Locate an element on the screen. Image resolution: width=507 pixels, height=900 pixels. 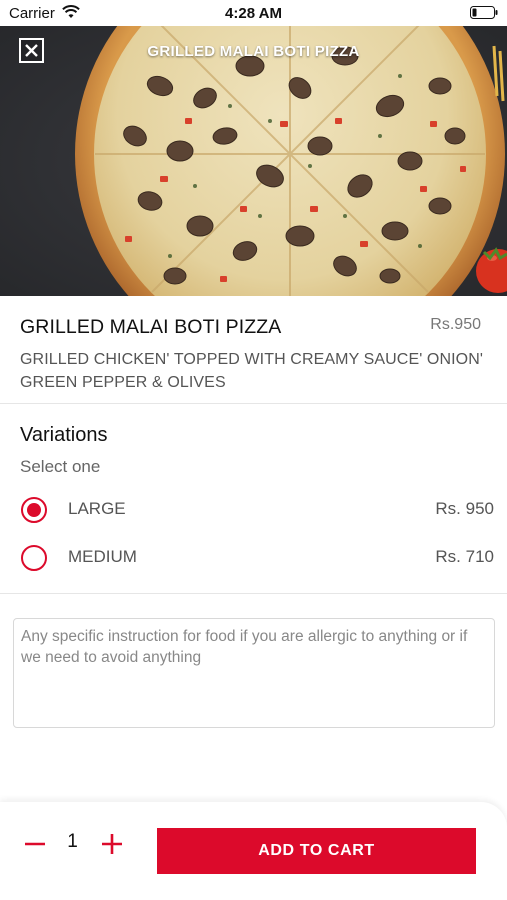
variation-option-large: LARGE Rs. 950 is located at coordinates (253, 510).